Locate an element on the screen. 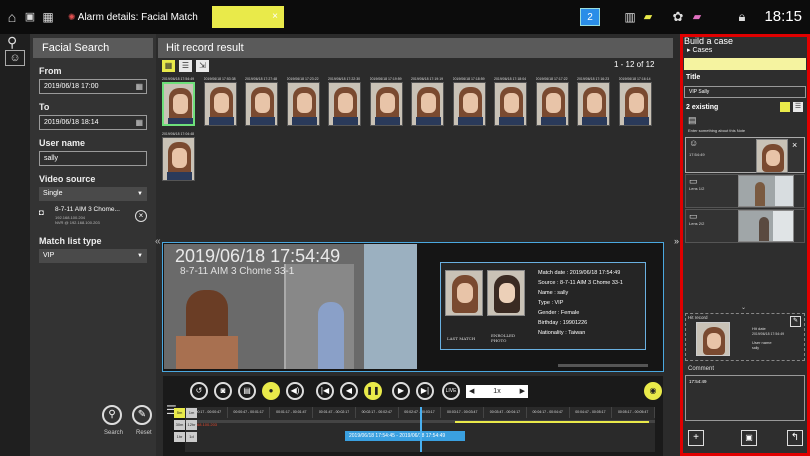  volume-icon: ◀) is located at coordinates (295, 391).